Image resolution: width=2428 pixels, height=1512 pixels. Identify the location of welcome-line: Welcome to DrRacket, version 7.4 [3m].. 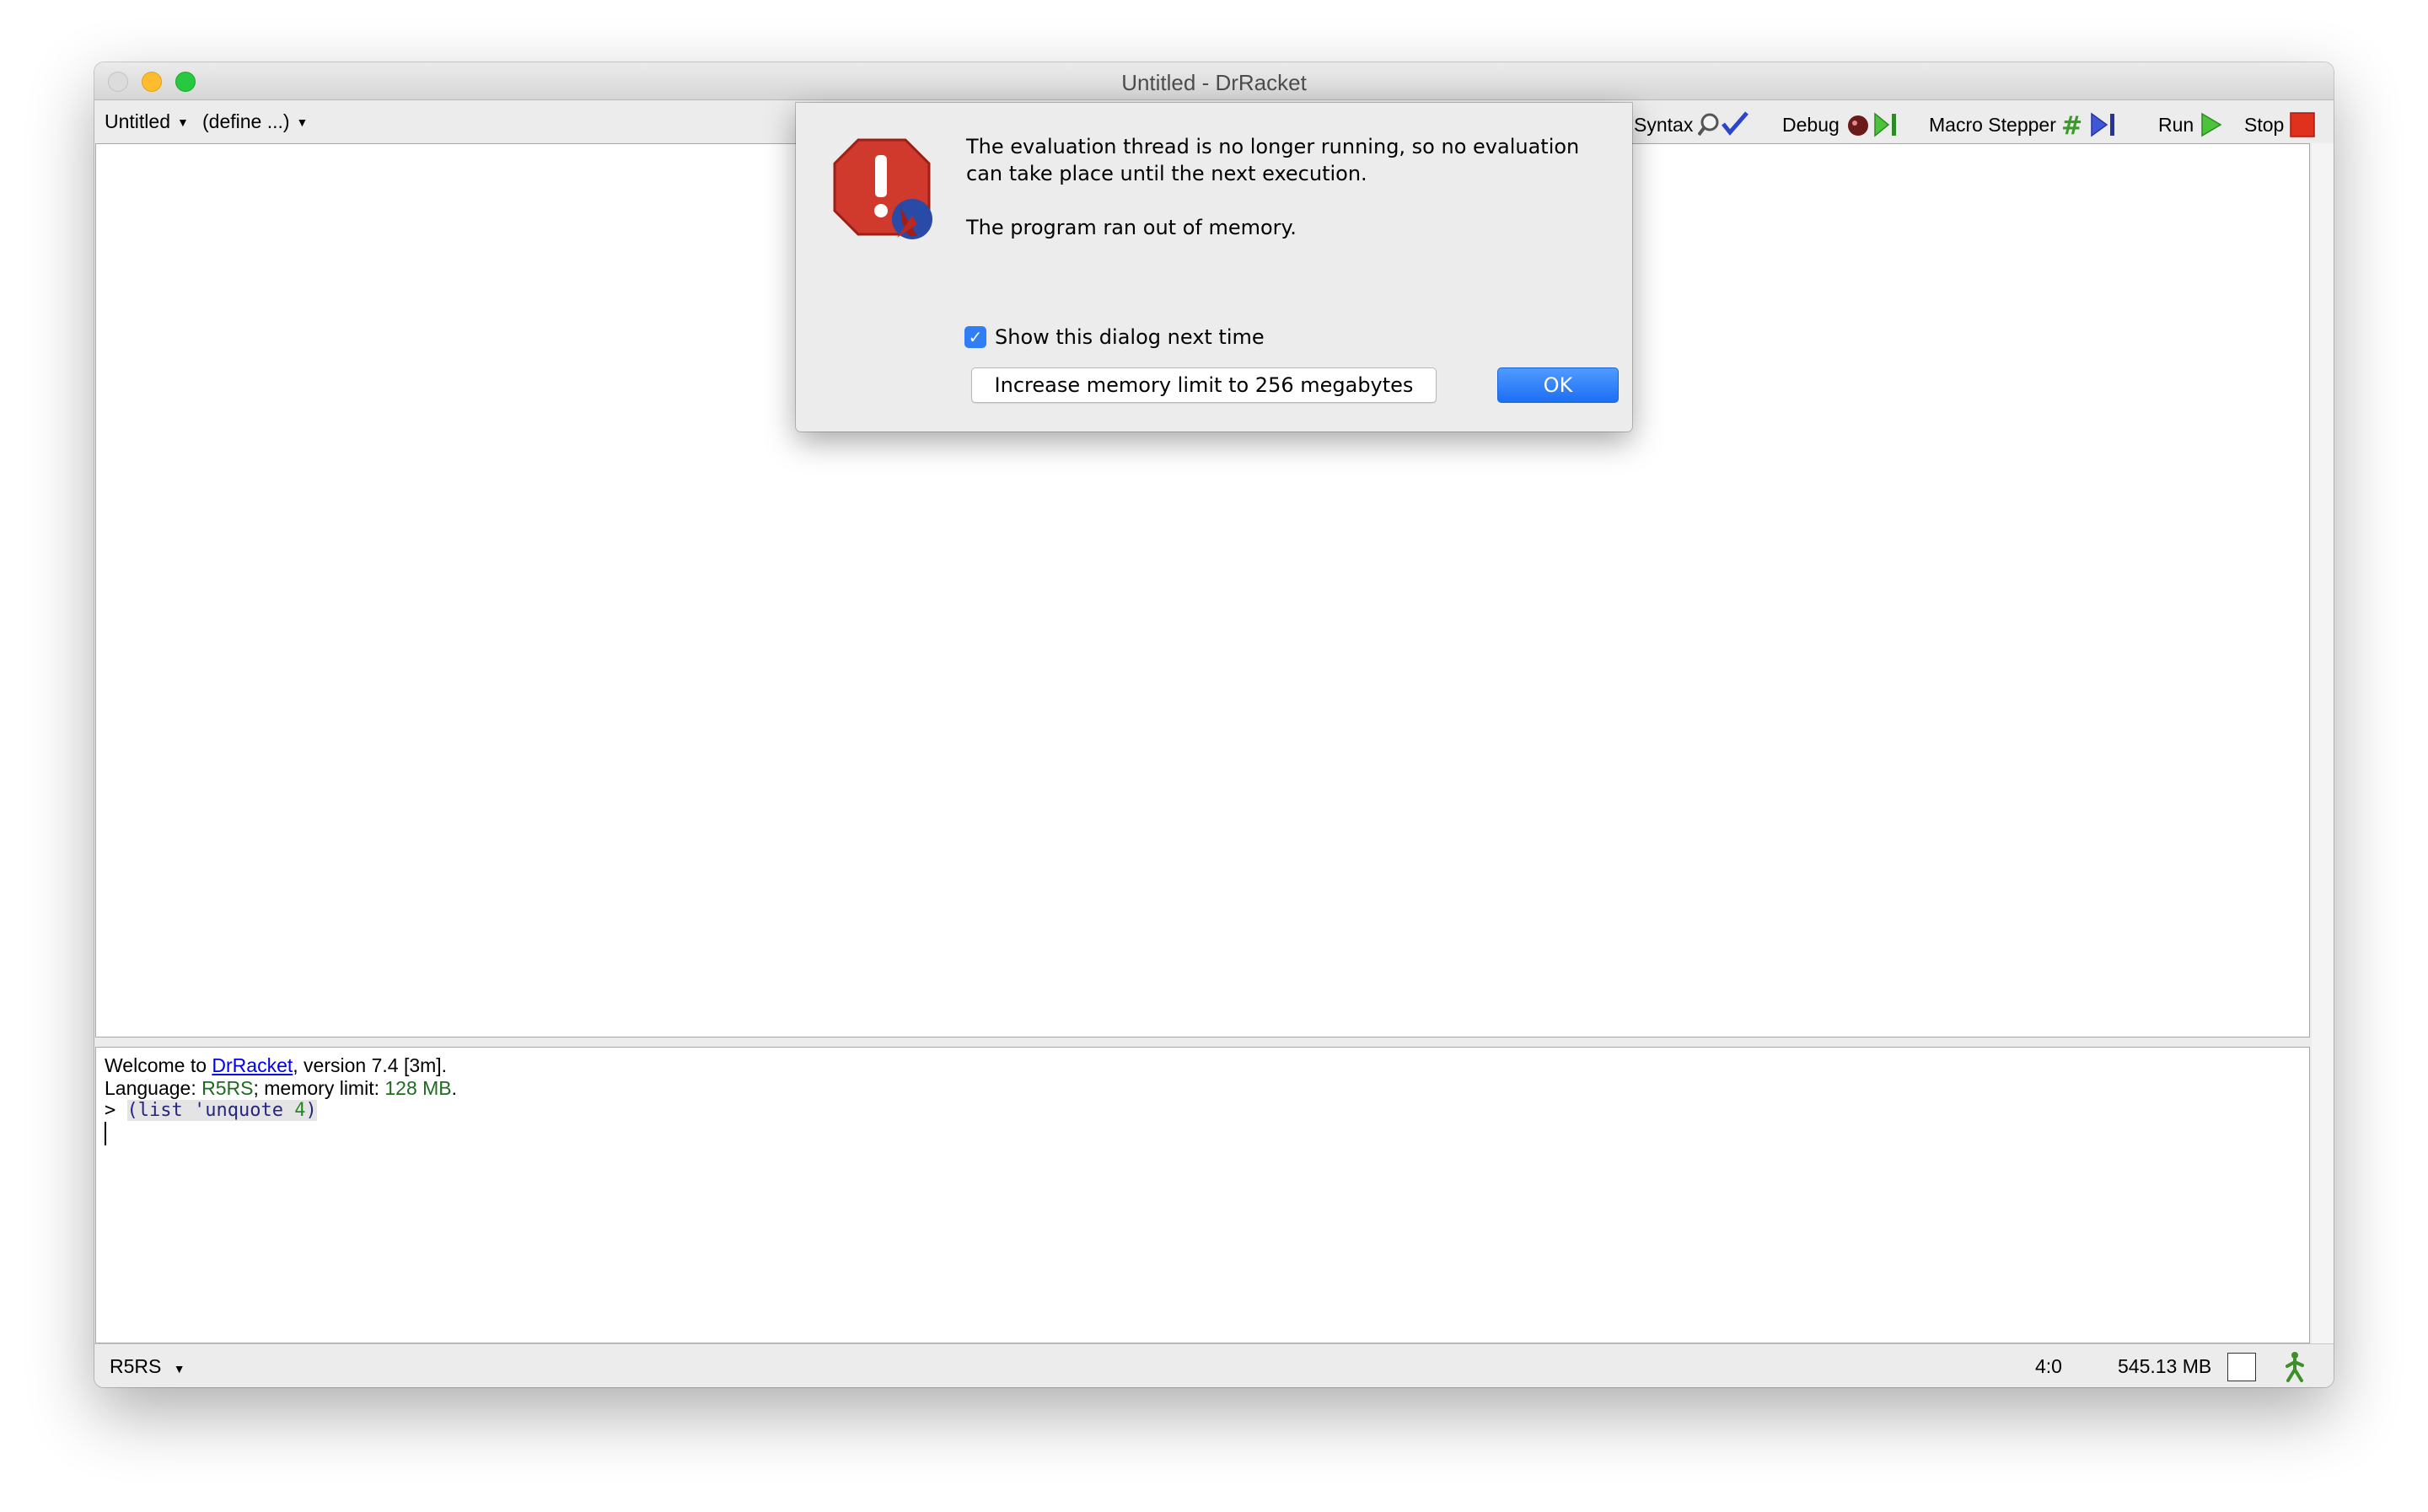
(276, 1065).